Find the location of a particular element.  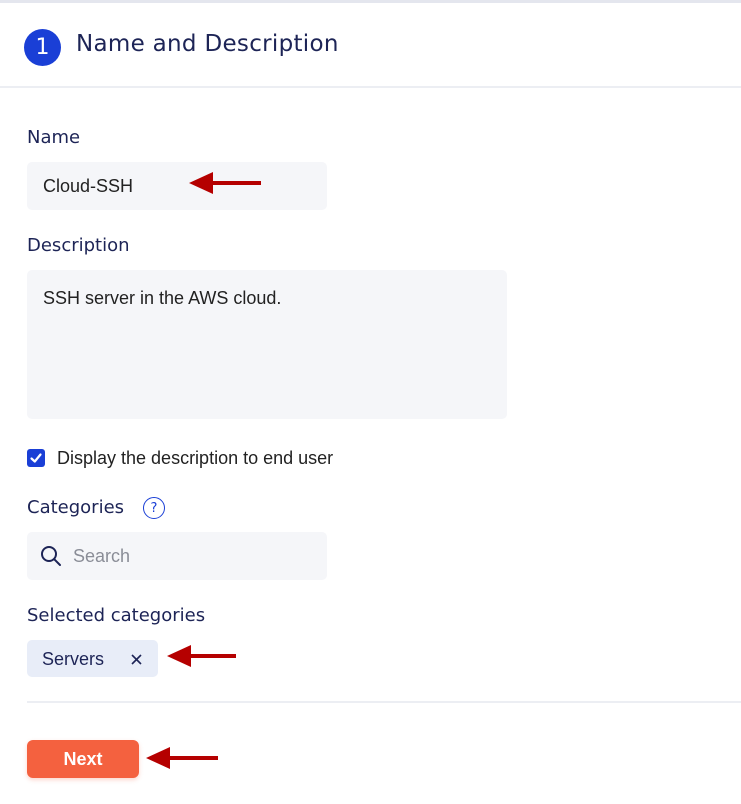

annotation-arrow-chip is located at coordinates (201, 656).